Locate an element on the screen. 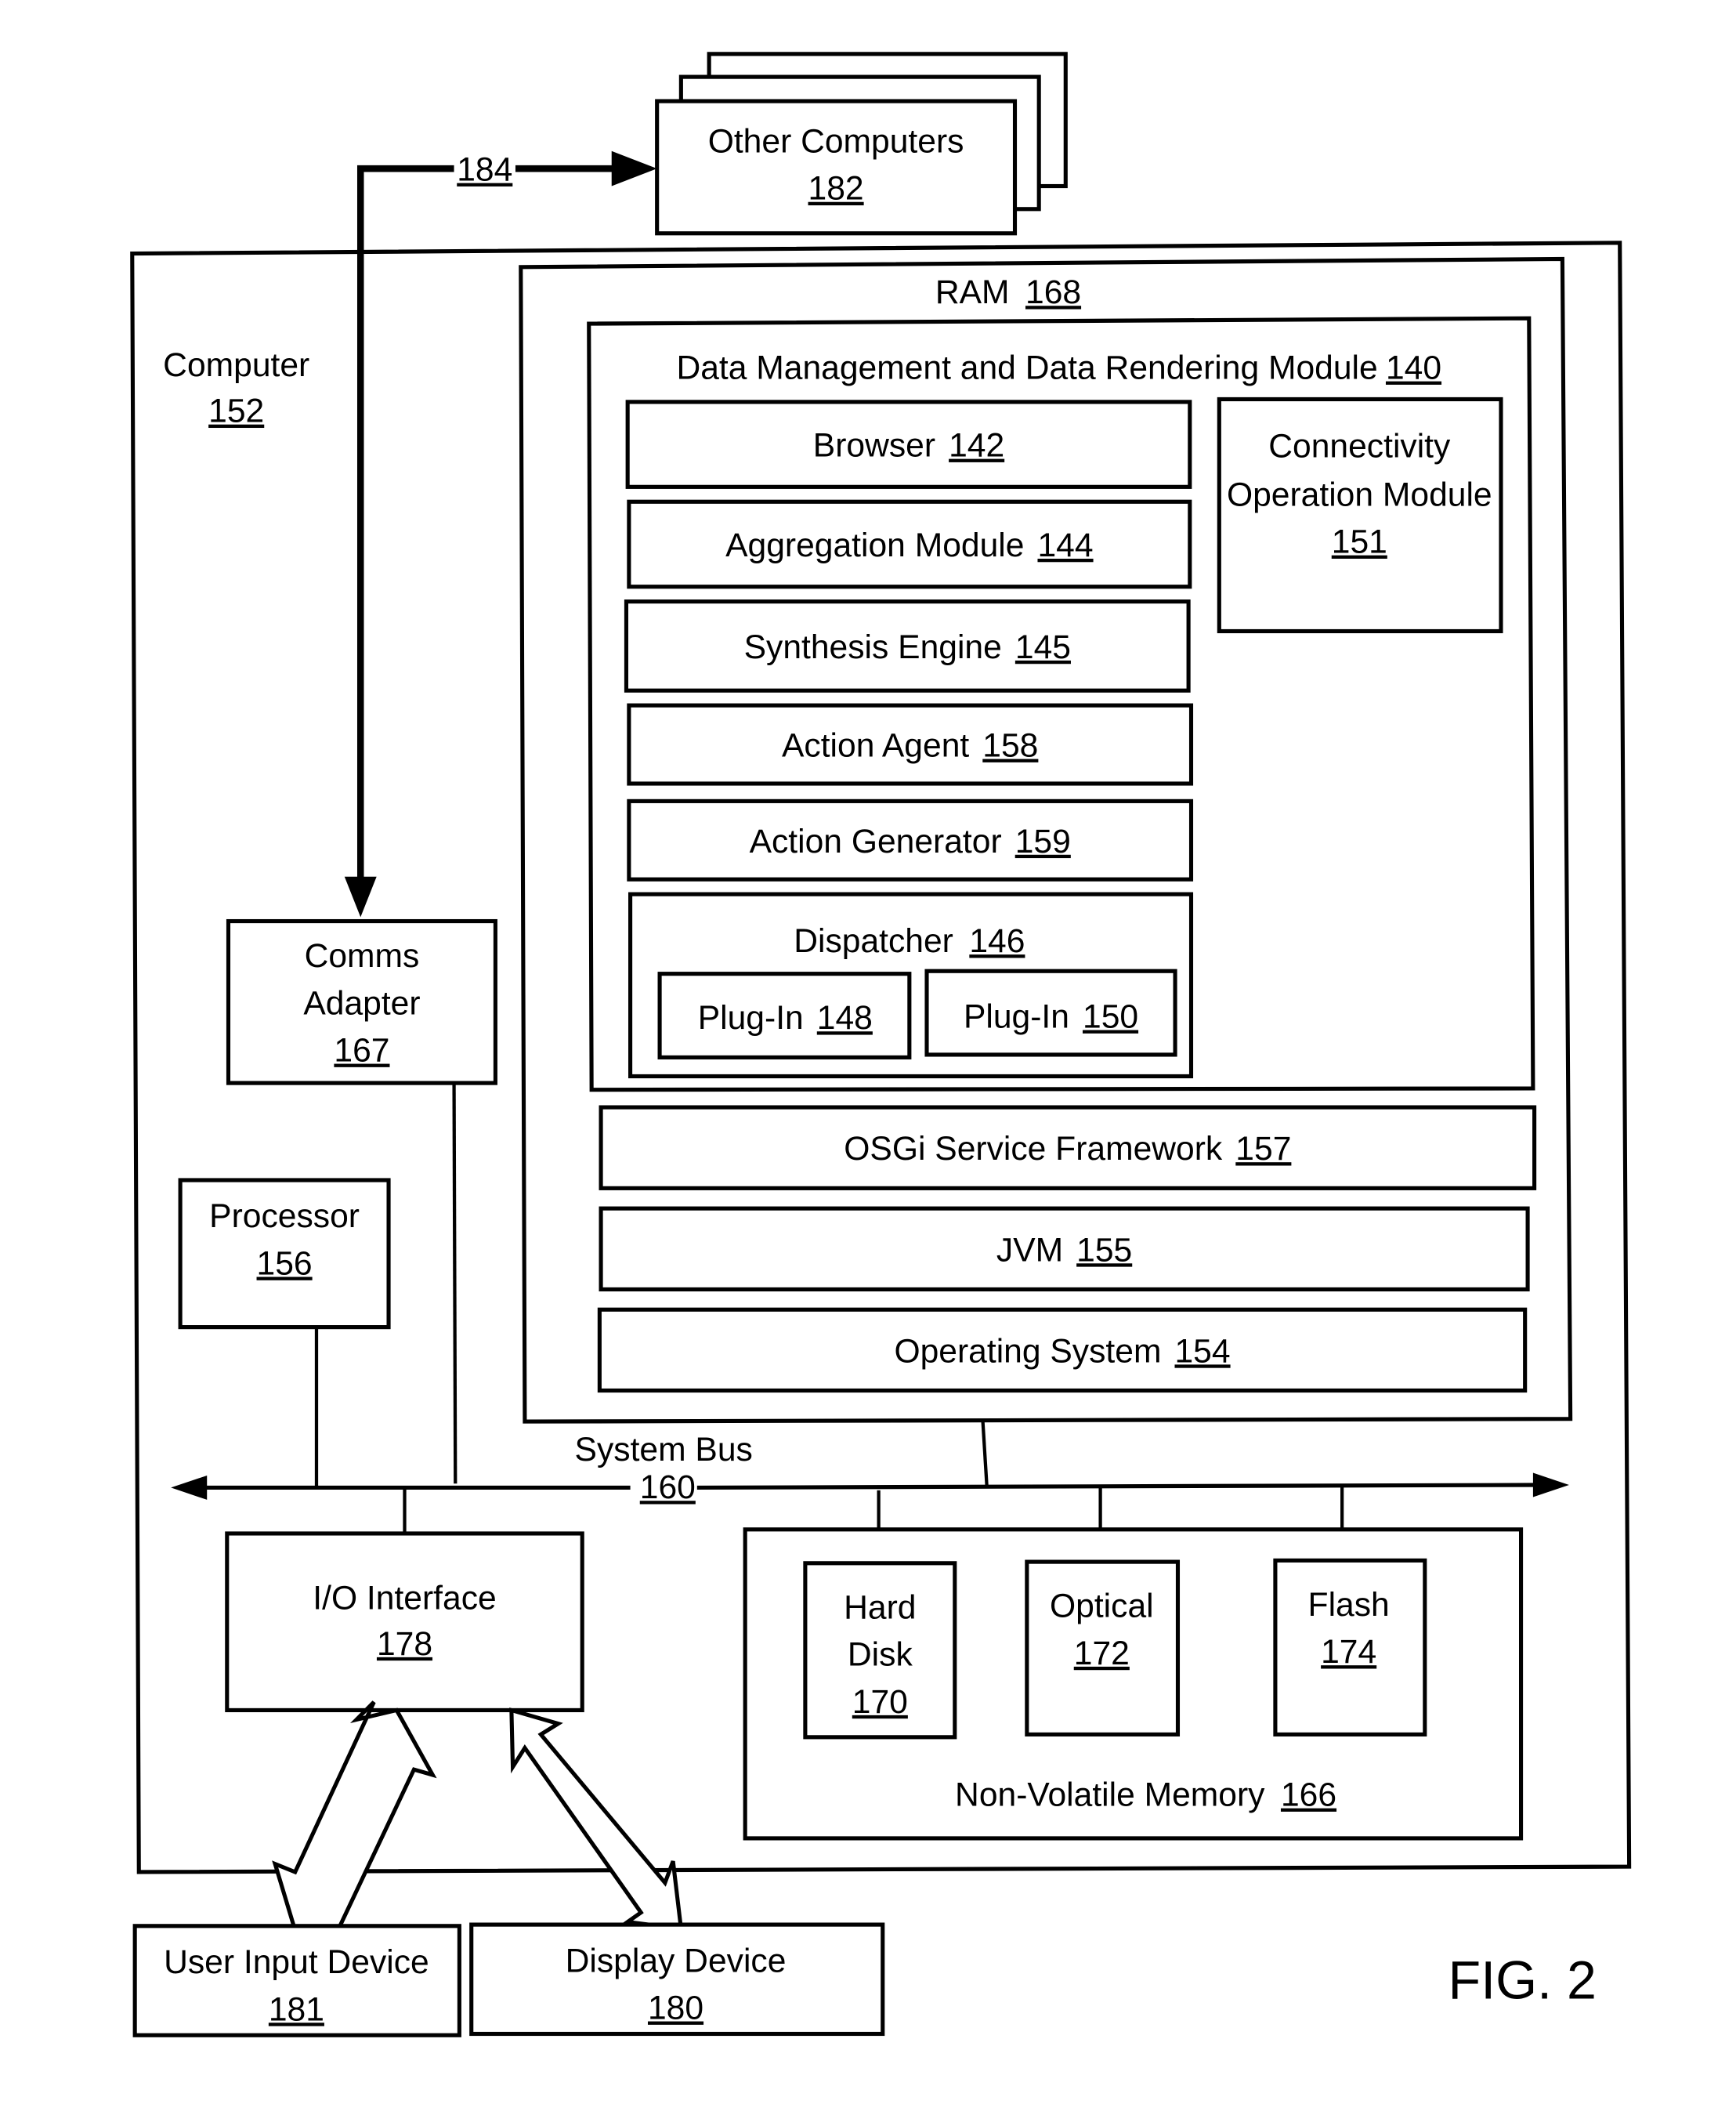 This screenshot has height=2104, width=1736. connectivity-line1: Connectivity is located at coordinates (1359, 446).